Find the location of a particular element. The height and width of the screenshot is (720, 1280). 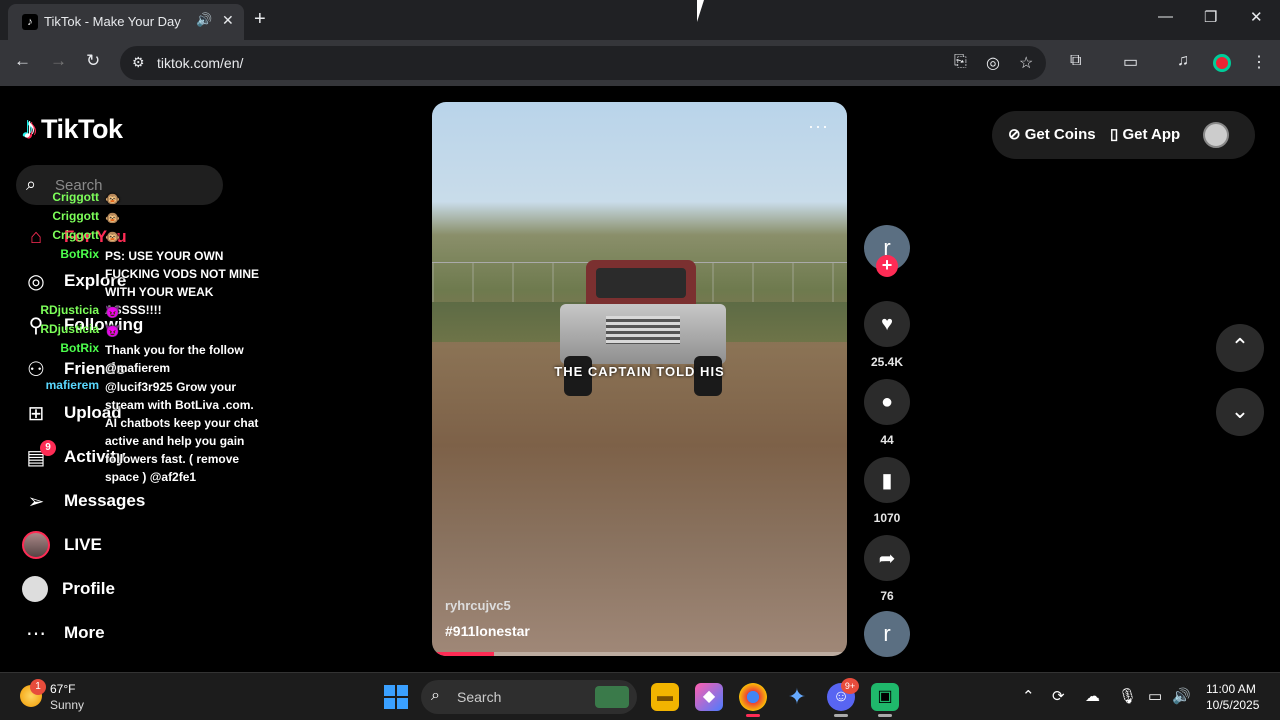

address-bar: ⚙ tiktok.com/en/ ⎘ ◎ ☆ is located at coordinates (583, 63).